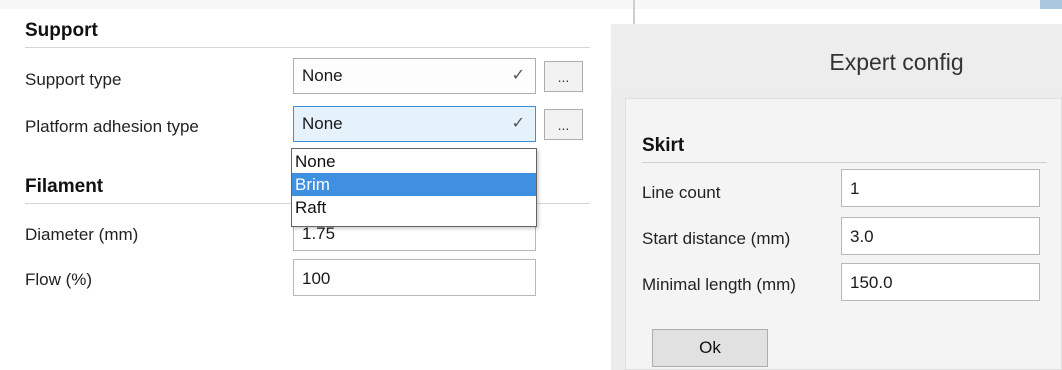 This screenshot has width=1062, height=370. I want to click on vertical-divider, so click(634, 12).